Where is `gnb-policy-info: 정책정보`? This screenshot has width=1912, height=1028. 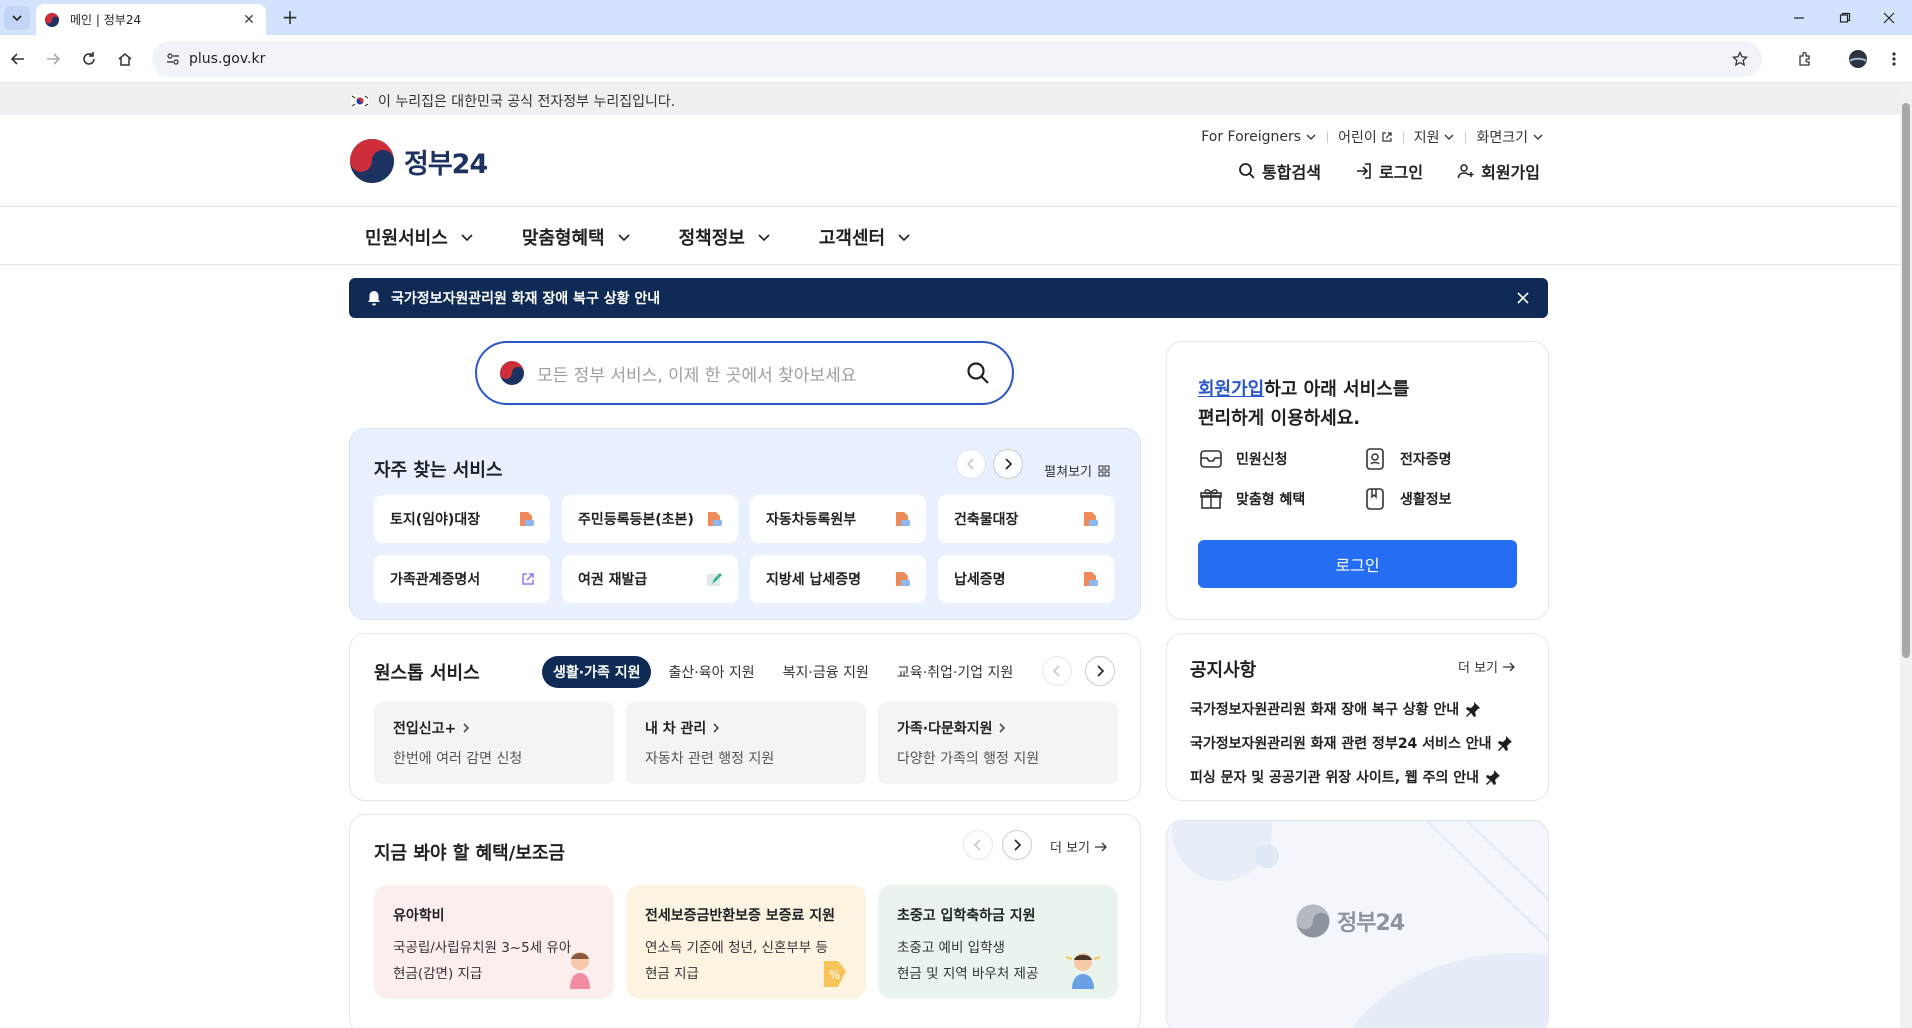
gnb-policy-info: 정책정보 is located at coordinates (725, 237).